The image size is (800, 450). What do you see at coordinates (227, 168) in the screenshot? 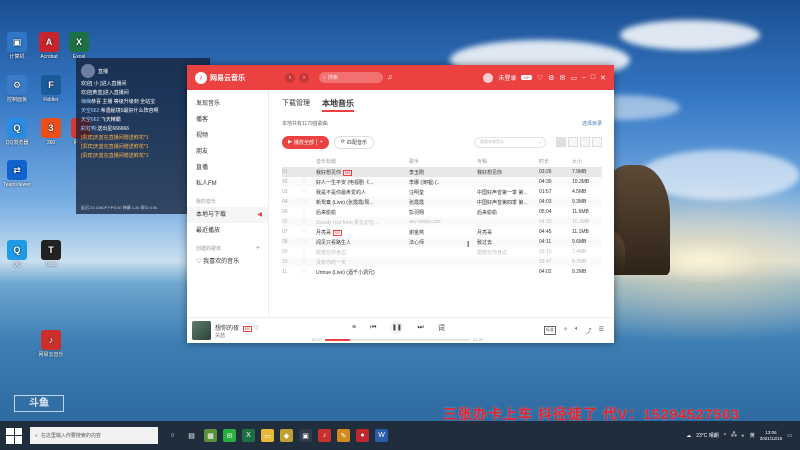
I see `sidebar-item-live: 直播` at bounding box center [227, 168].